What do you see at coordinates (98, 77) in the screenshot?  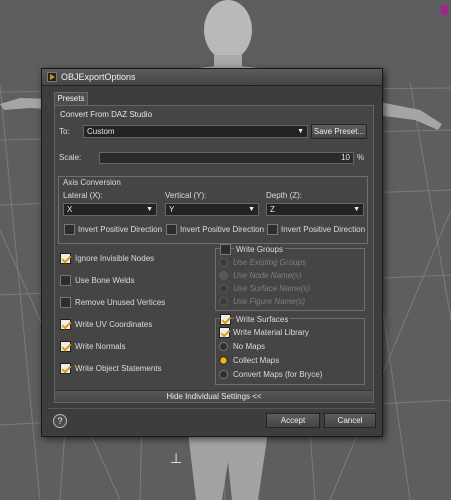 I see `dialog-title: OBJExportOptions` at bounding box center [98, 77].